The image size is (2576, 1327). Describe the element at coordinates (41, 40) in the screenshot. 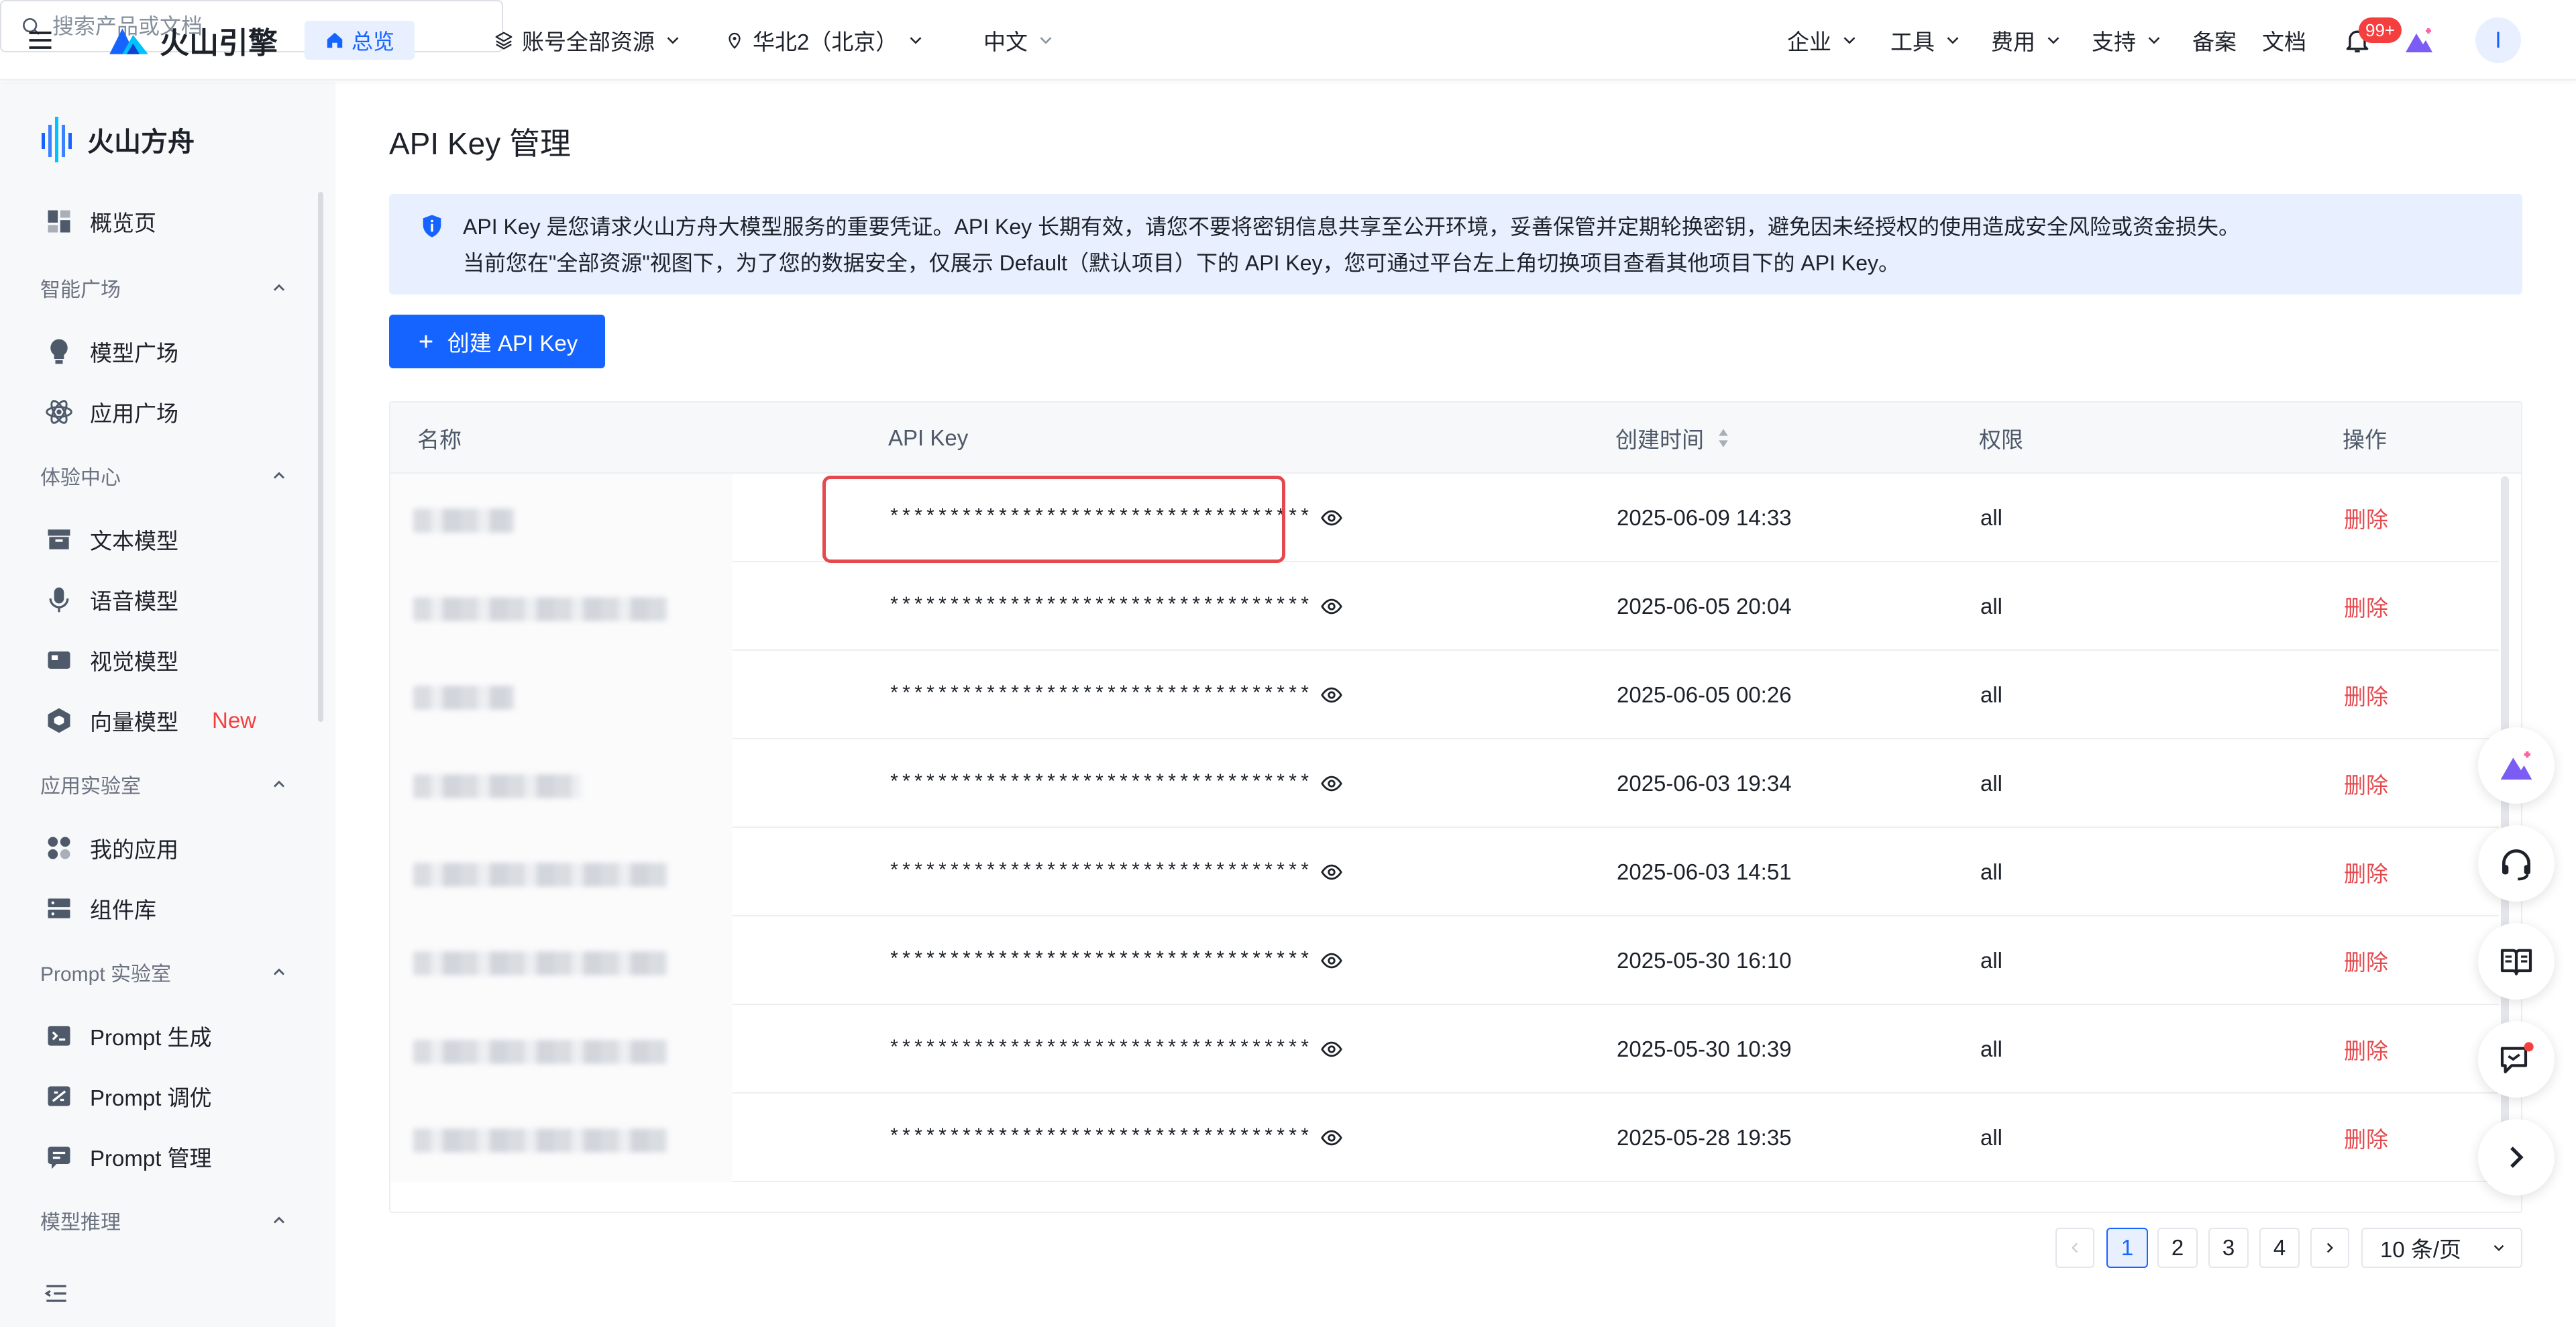

I see `menu-icon` at that location.